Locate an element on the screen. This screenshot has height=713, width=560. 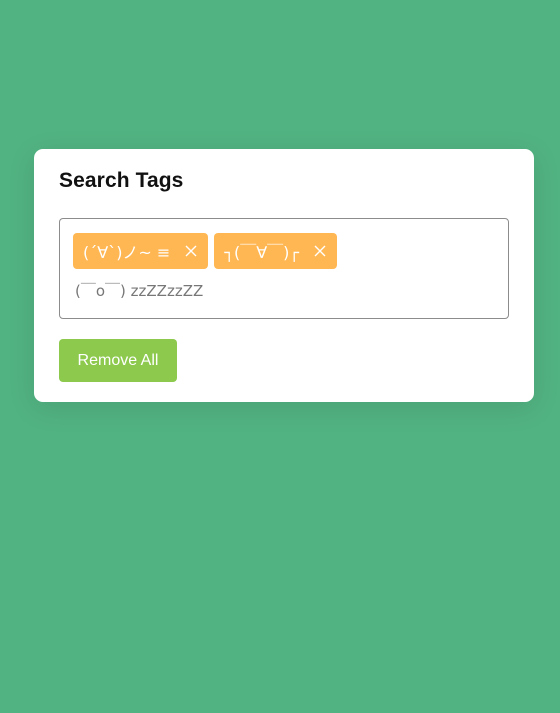
tag-chip: ┐(￣∀￣)┌ is located at coordinates (276, 251).